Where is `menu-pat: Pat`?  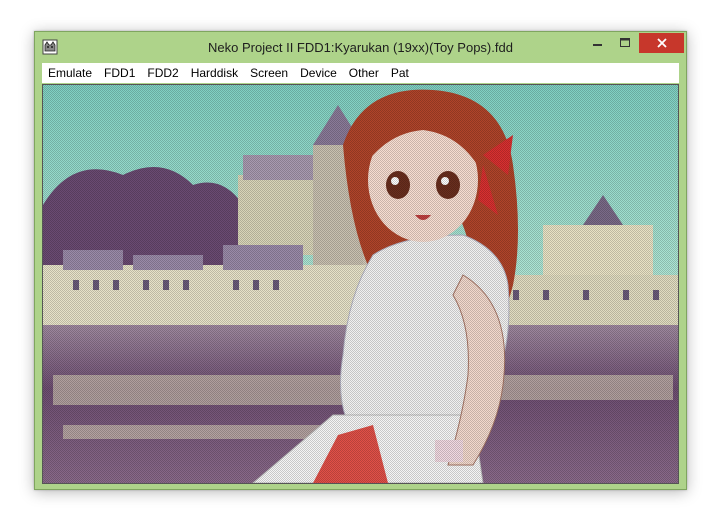 menu-pat: Pat is located at coordinates (400, 73).